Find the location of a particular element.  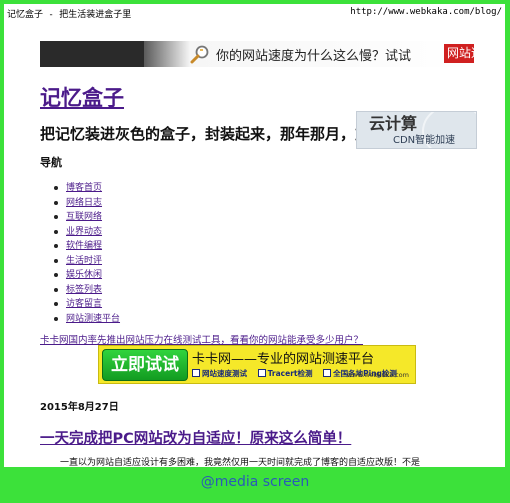

print-header-title: 记忆盒子 - 把生活装进盒子里 is located at coordinates (69, 15).